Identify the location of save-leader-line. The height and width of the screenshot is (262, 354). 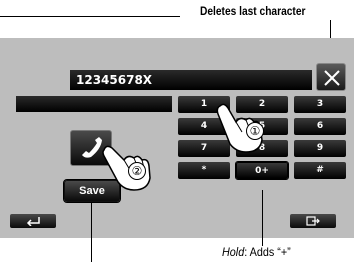
(91, 232).